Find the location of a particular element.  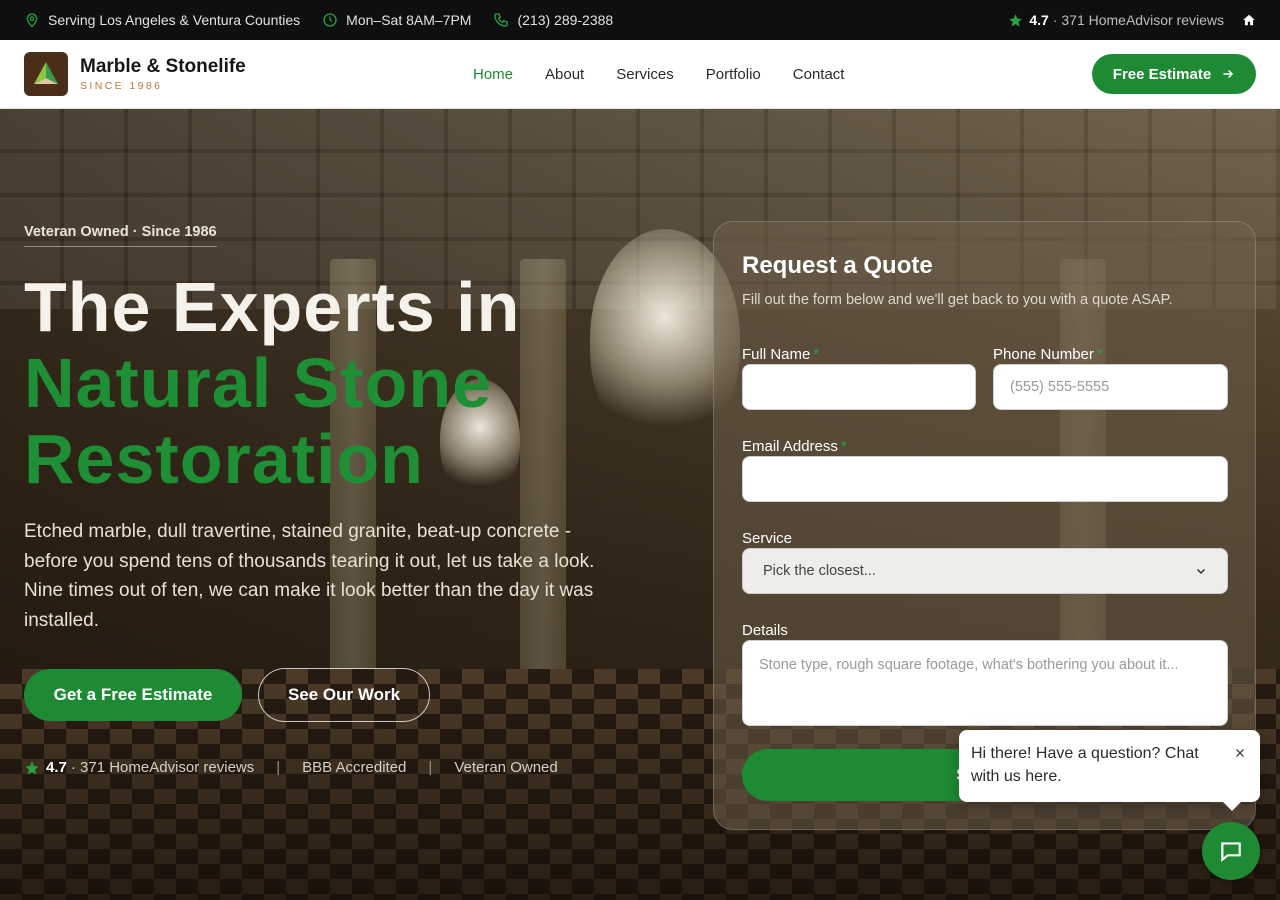

phone-link: (213) 289-2388 is located at coordinates (553, 20).